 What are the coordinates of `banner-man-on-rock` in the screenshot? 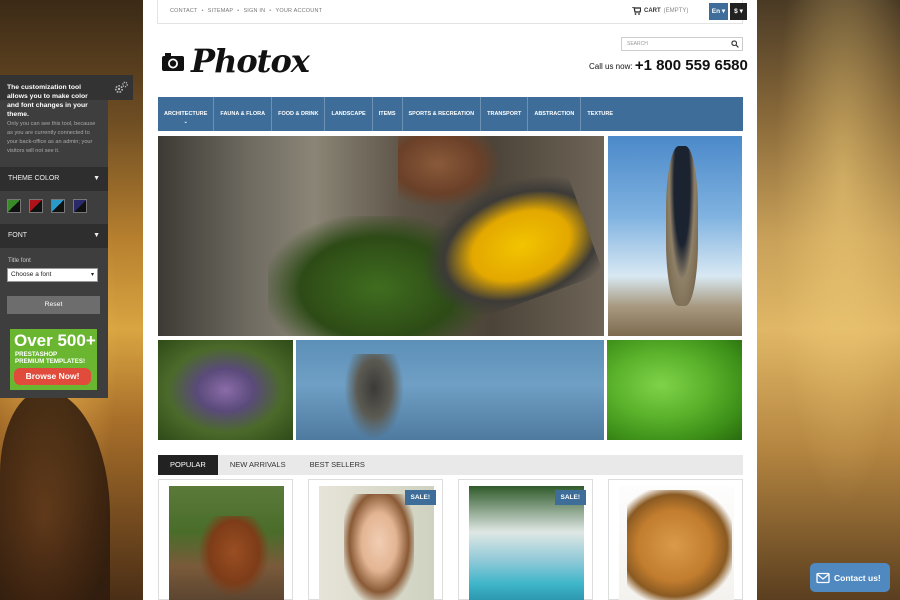 It's located at (675, 236).